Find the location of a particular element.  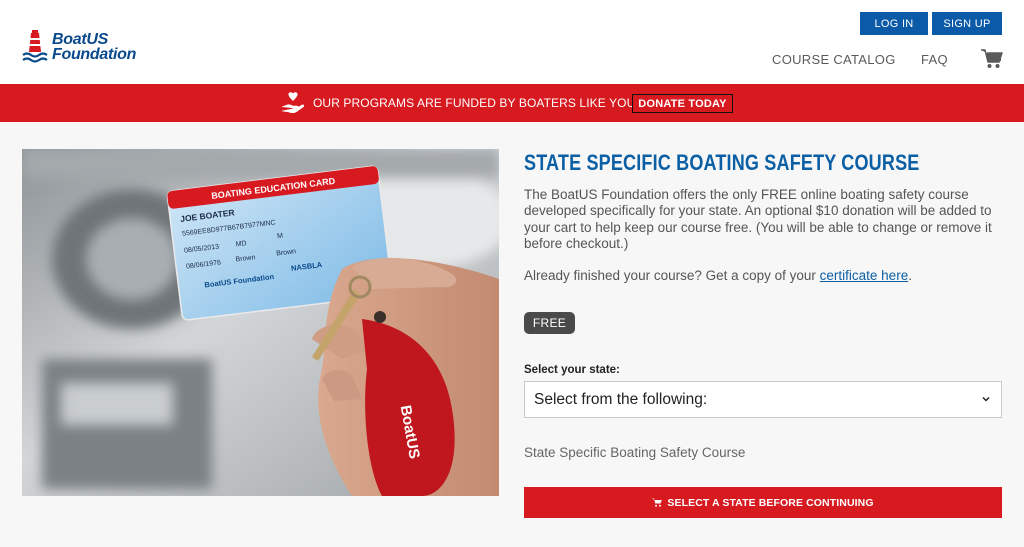

donate-today-button: DONATE TODAY is located at coordinates (682, 103).